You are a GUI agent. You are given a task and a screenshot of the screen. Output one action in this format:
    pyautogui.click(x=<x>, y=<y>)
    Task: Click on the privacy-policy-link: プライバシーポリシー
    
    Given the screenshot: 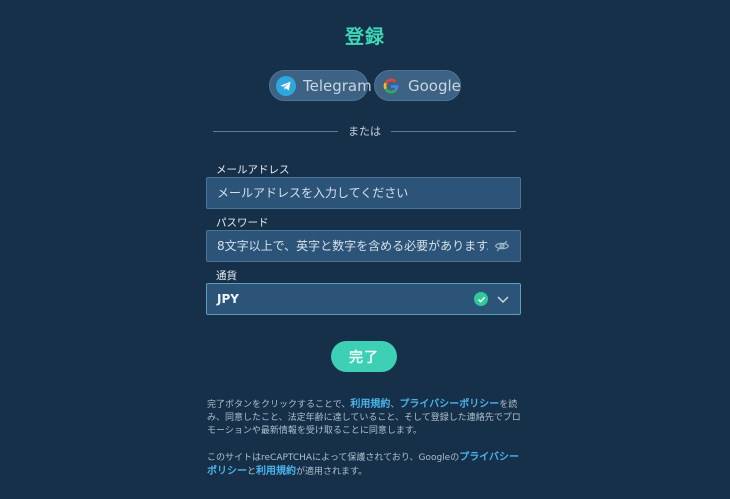 What is the action you would take?
    pyautogui.click(x=449, y=404)
    